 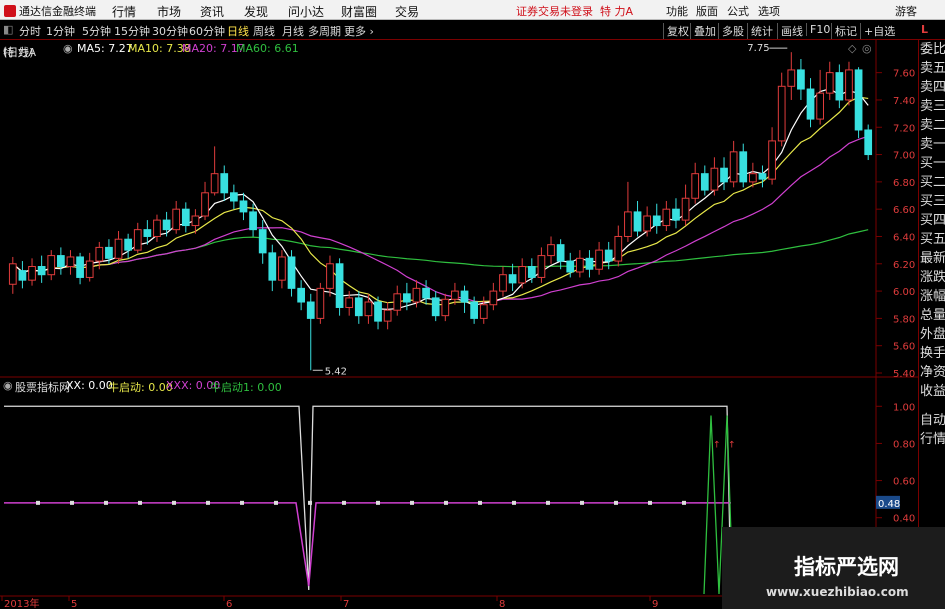 I want to click on side-panel-item: 卖三, so click(x=932, y=106).